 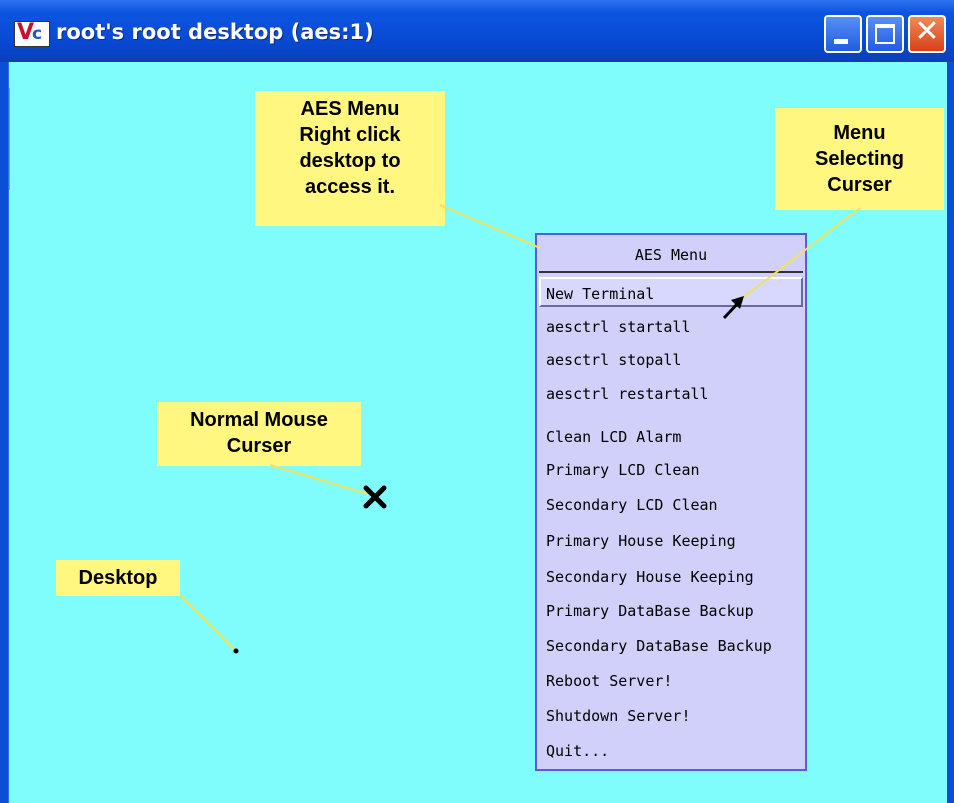 I want to click on callout-line: access it., so click(x=350, y=187).